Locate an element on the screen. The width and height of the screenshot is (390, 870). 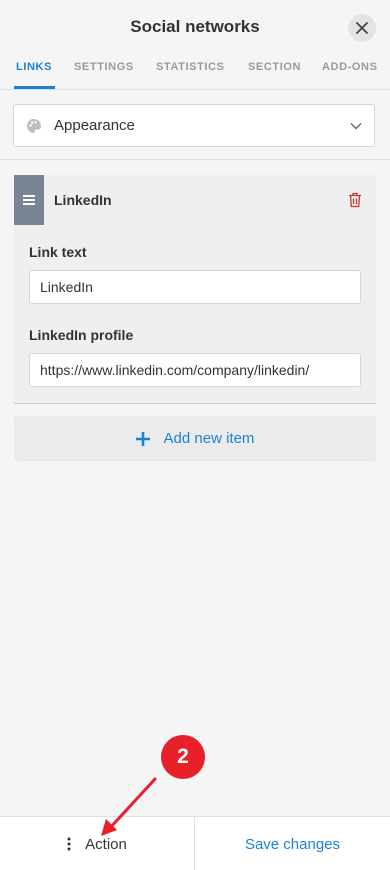
add-new-item-button: Add new item is located at coordinates (195, 438).